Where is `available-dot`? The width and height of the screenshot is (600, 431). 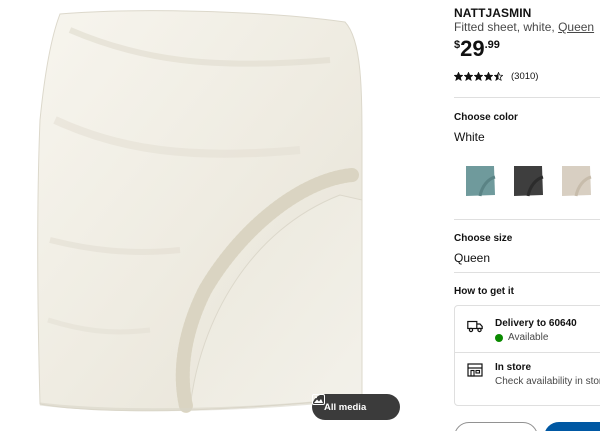 available-dot is located at coordinates (499, 337).